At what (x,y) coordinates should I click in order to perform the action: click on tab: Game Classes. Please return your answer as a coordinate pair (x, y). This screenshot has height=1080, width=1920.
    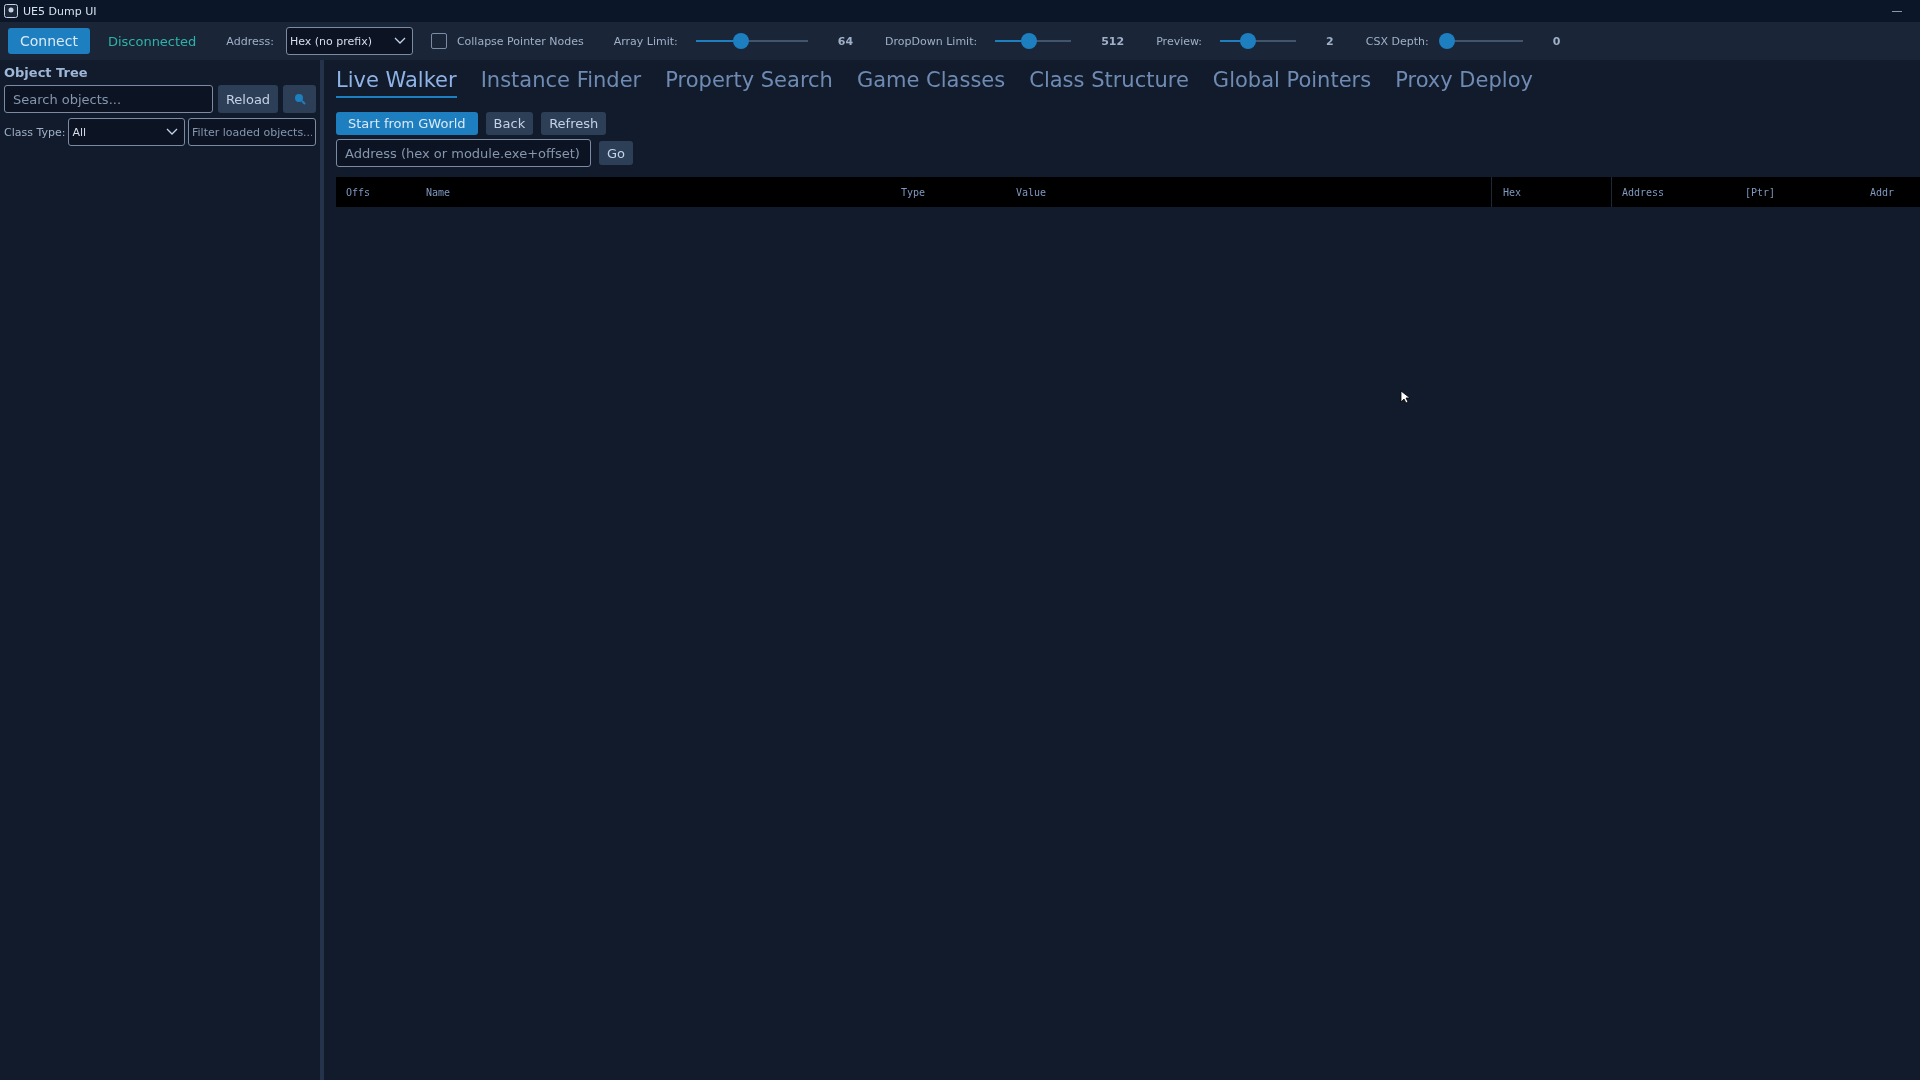
    Looking at the image, I should click on (931, 83).